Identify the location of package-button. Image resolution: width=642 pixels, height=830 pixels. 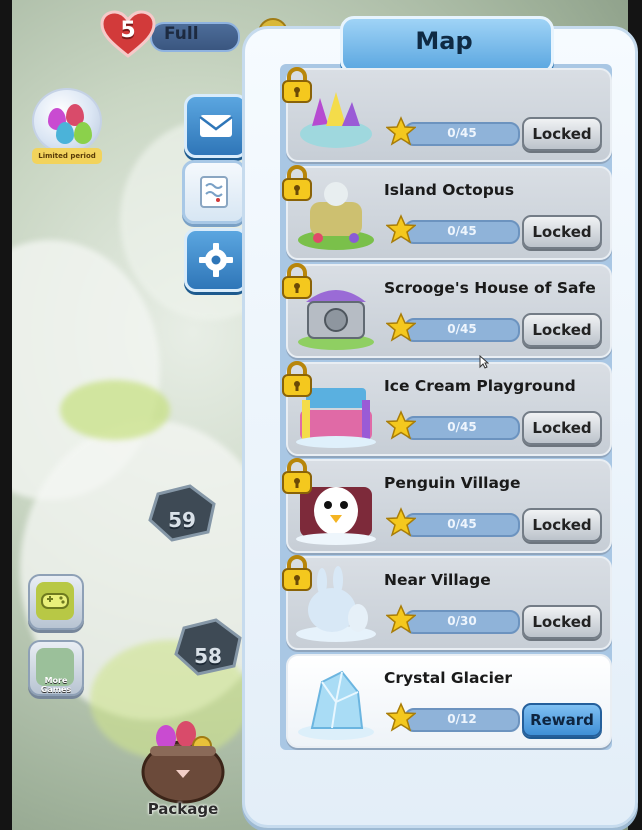
(183, 759).